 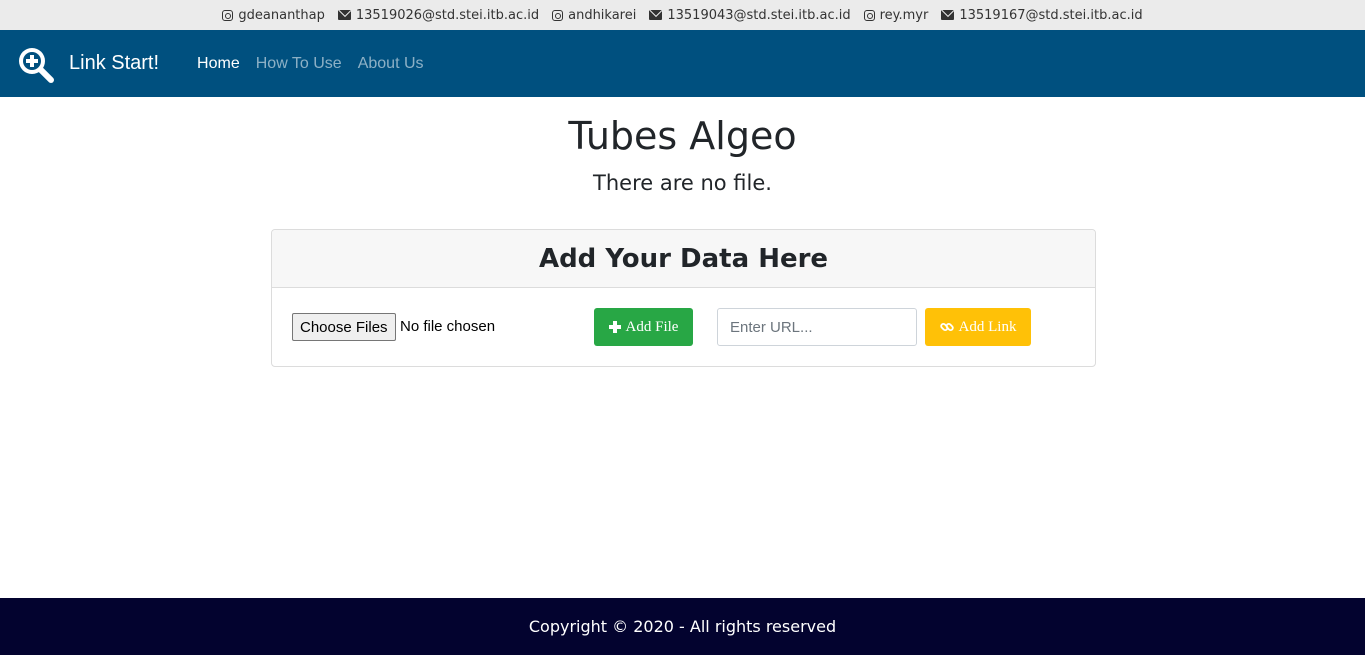 What do you see at coordinates (299, 64) in the screenshot?
I see `nav-link-how-to-use: How To Use` at bounding box center [299, 64].